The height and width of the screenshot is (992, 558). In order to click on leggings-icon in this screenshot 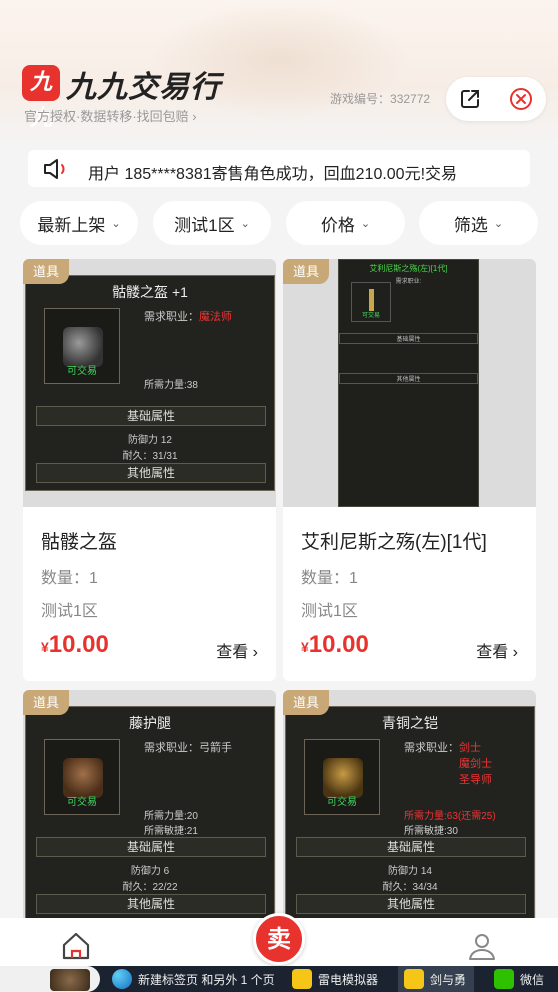, I will do `click(83, 778)`.